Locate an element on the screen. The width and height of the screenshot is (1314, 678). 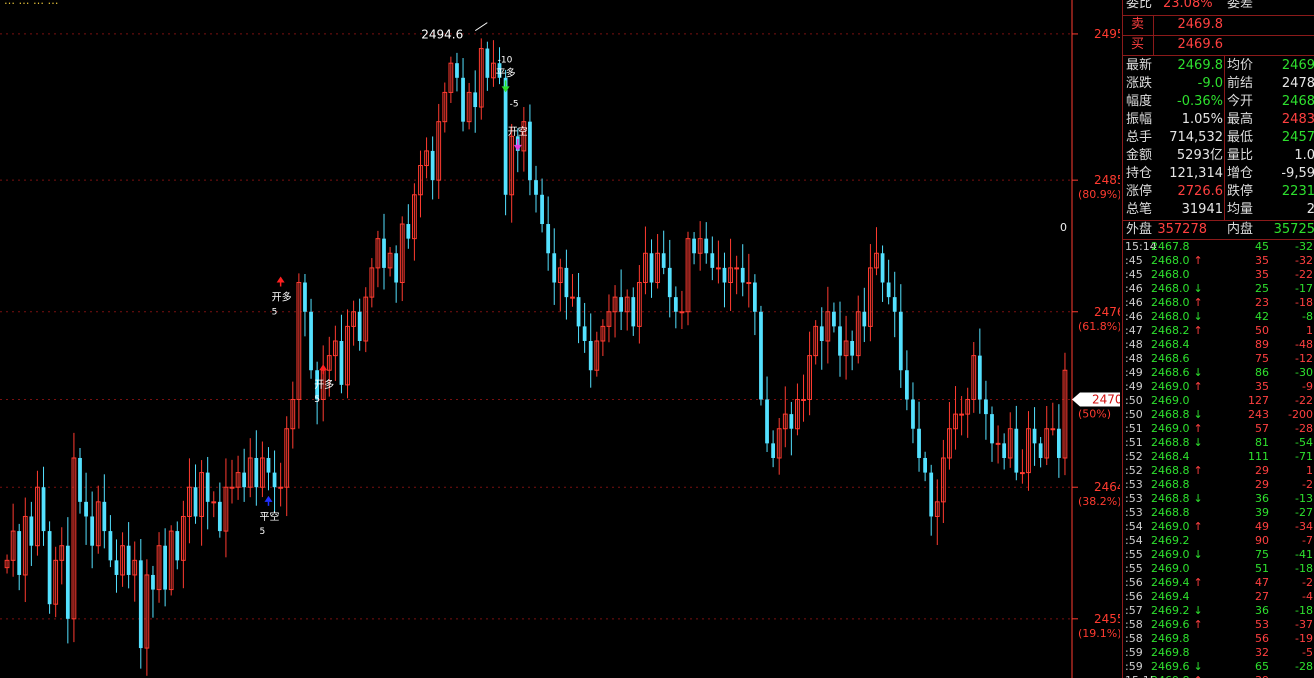
tick-price-value: 2467.8 is located at coordinates (1170, 246).